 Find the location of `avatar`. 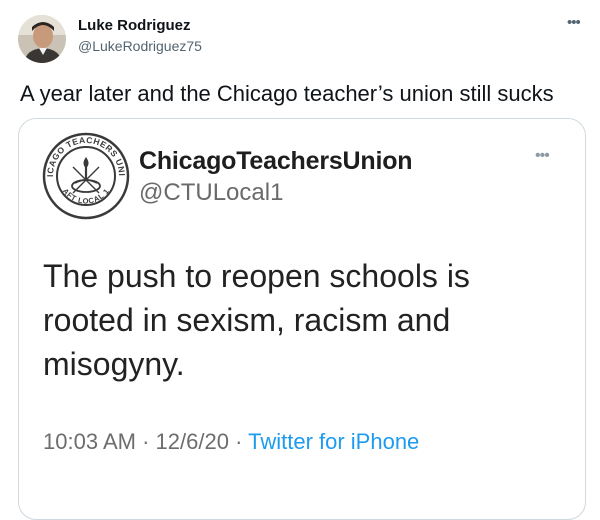

avatar is located at coordinates (42, 39).